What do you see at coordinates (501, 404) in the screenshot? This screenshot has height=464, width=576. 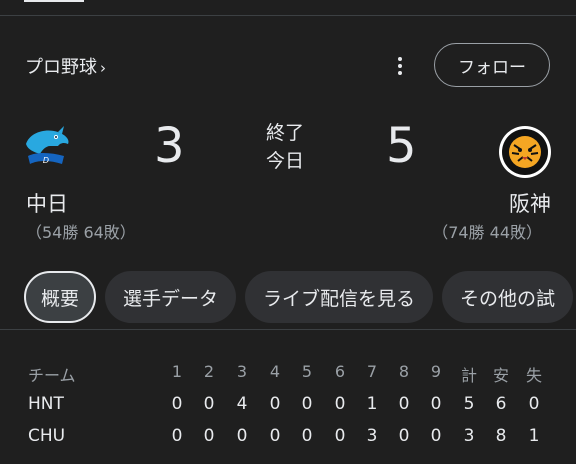 I see `total-hits: 6` at bounding box center [501, 404].